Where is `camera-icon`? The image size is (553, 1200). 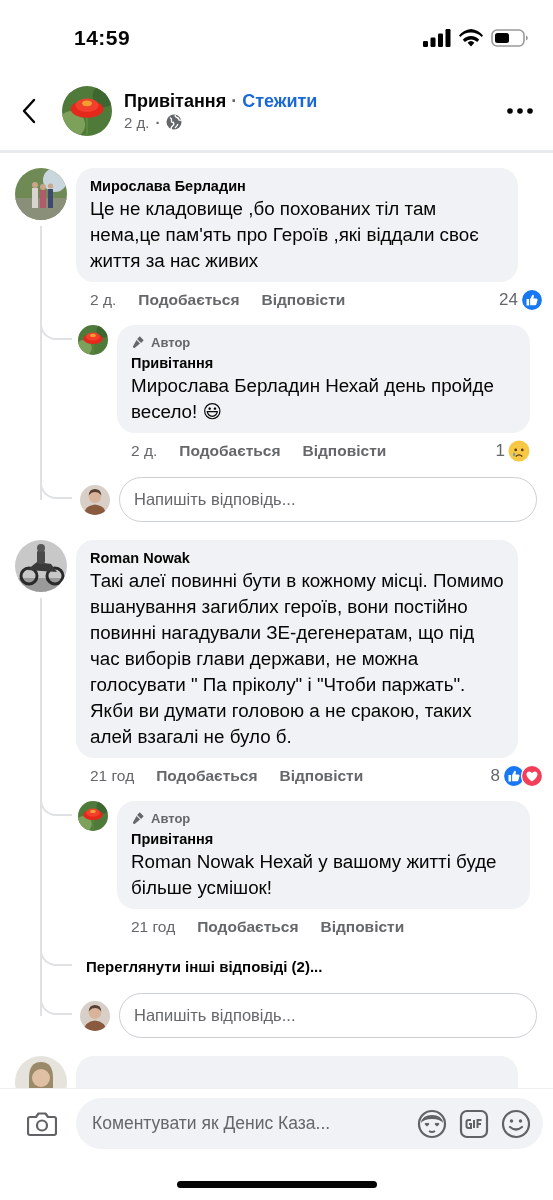
camera-icon is located at coordinates (42, 1123).